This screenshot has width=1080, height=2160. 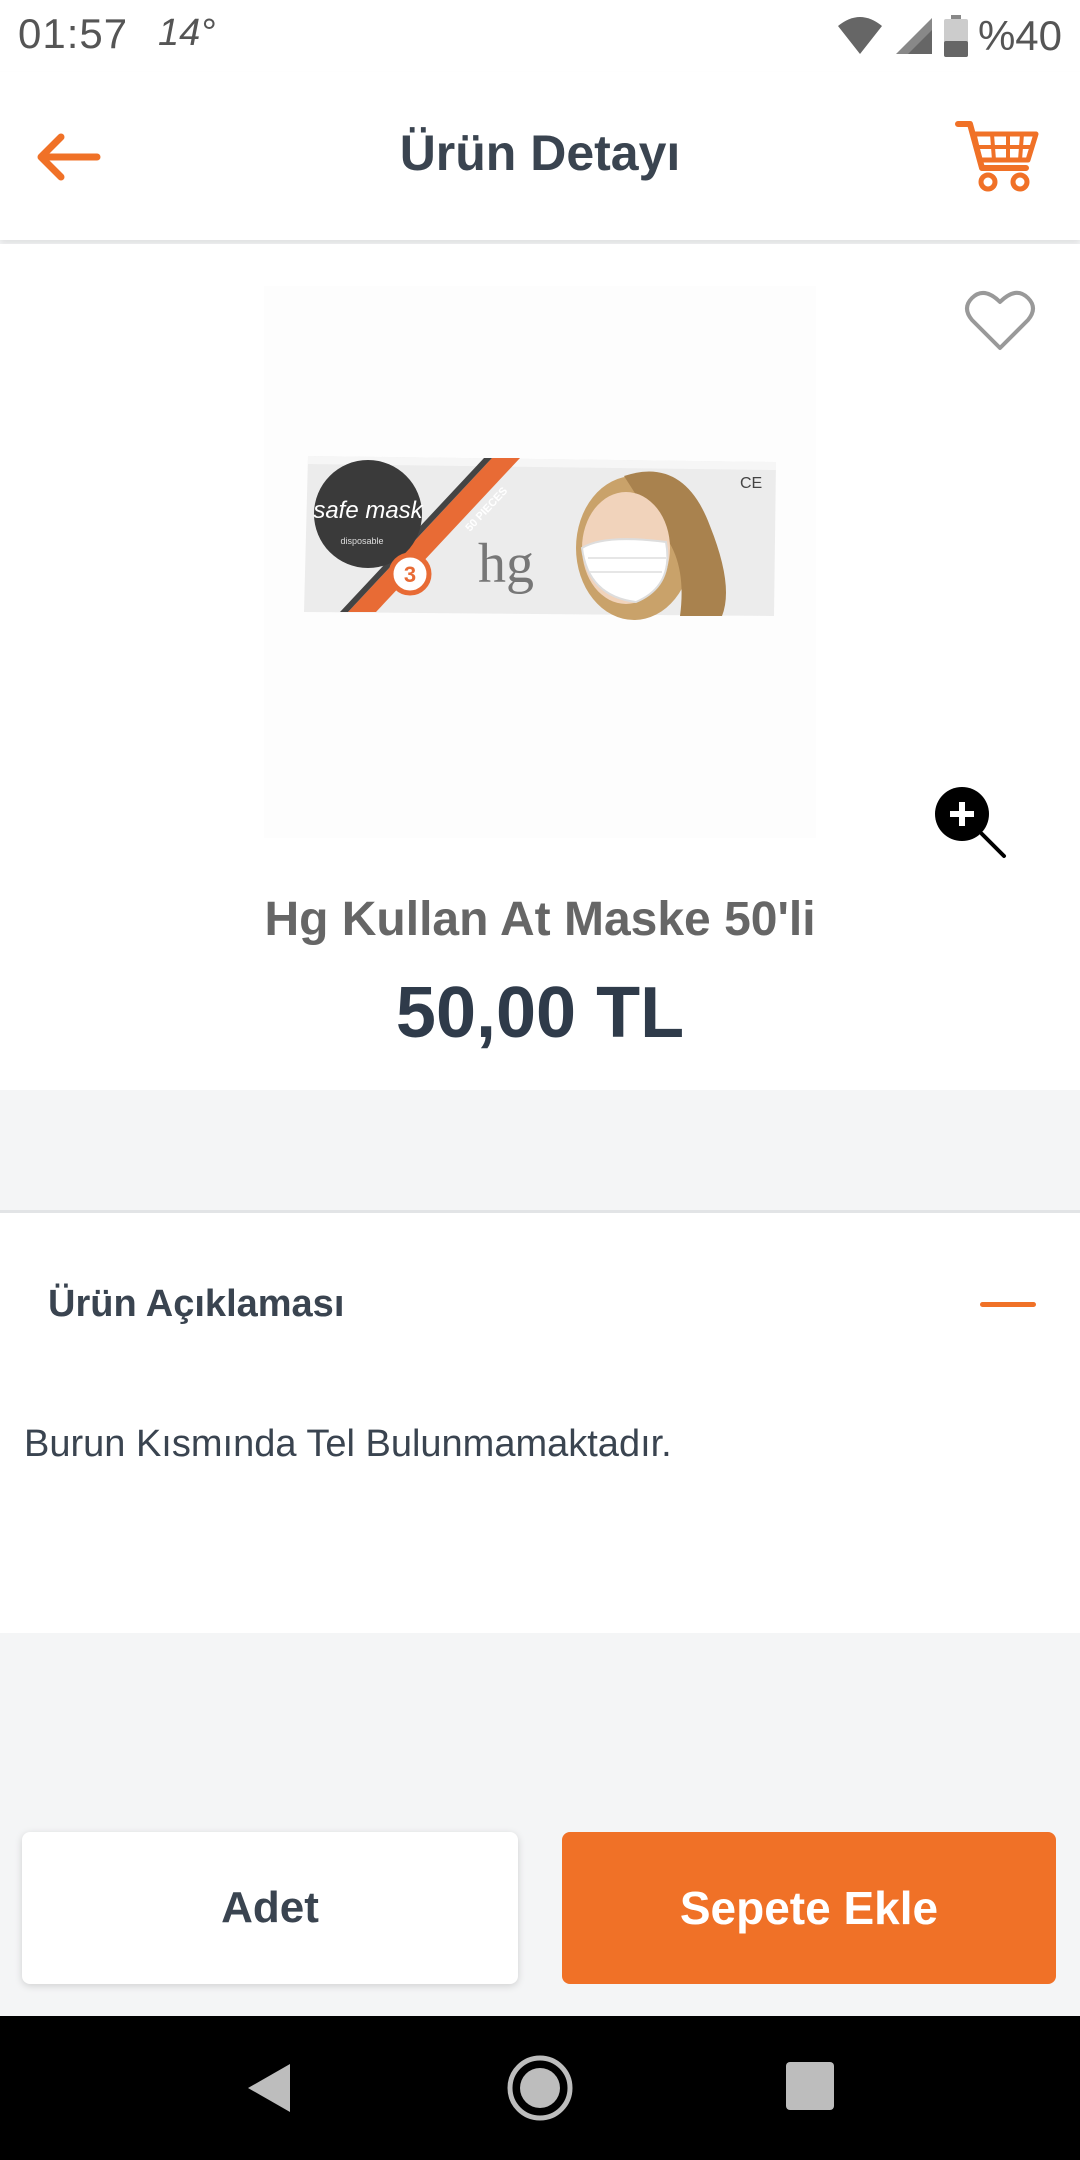 I want to click on shopping-cart-icon, so click(x=997, y=156).